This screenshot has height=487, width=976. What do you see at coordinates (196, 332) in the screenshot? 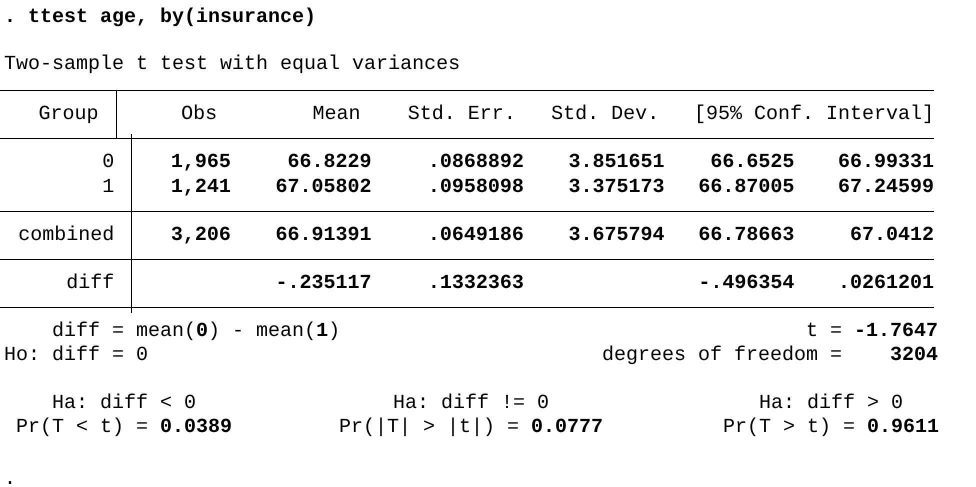
I see `diff-definition: diff = mean(0) - mean(1)` at bounding box center [196, 332].